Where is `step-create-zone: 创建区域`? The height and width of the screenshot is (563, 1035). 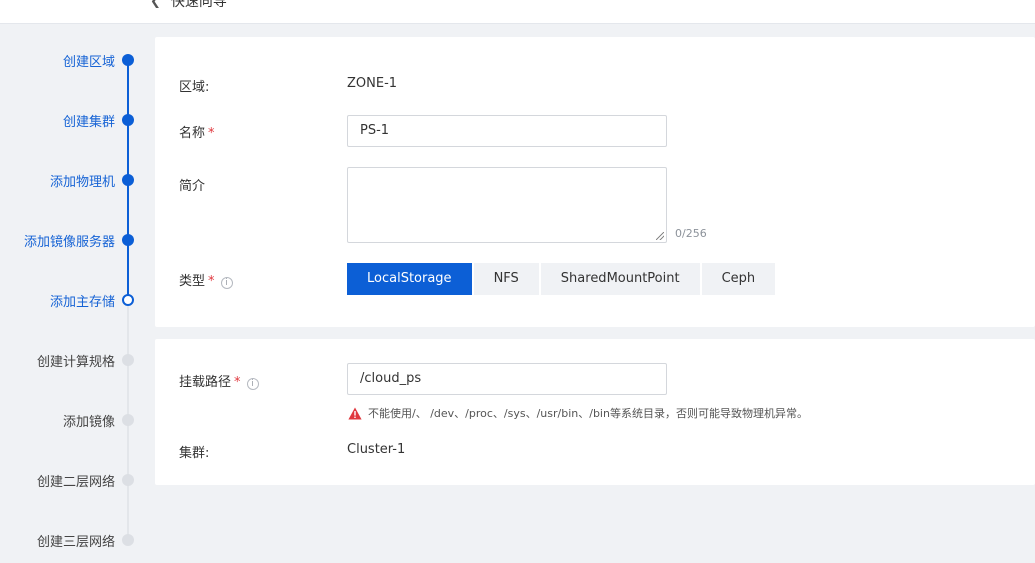
step-create-zone: 创建区域 is located at coordinates (75, 60).